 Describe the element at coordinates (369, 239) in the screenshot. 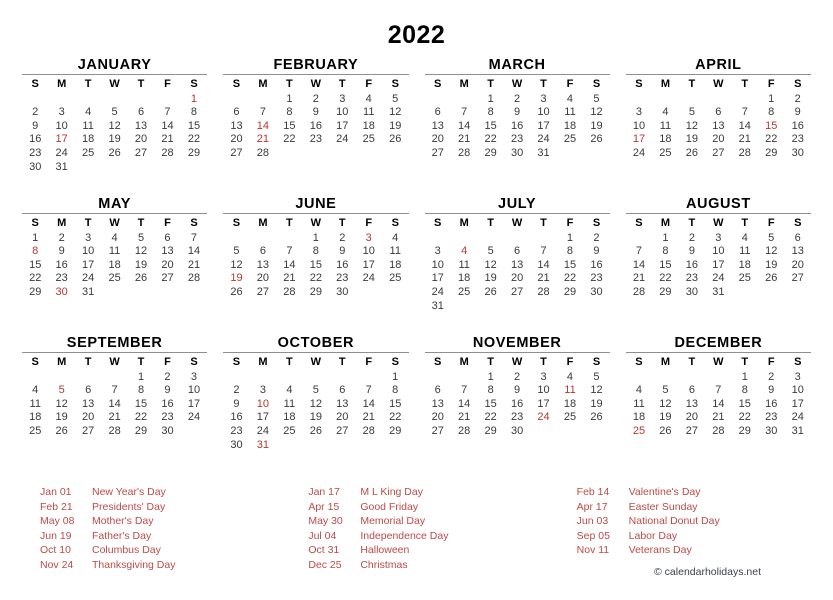

I see `day-cell-holiday: 3` at that location.